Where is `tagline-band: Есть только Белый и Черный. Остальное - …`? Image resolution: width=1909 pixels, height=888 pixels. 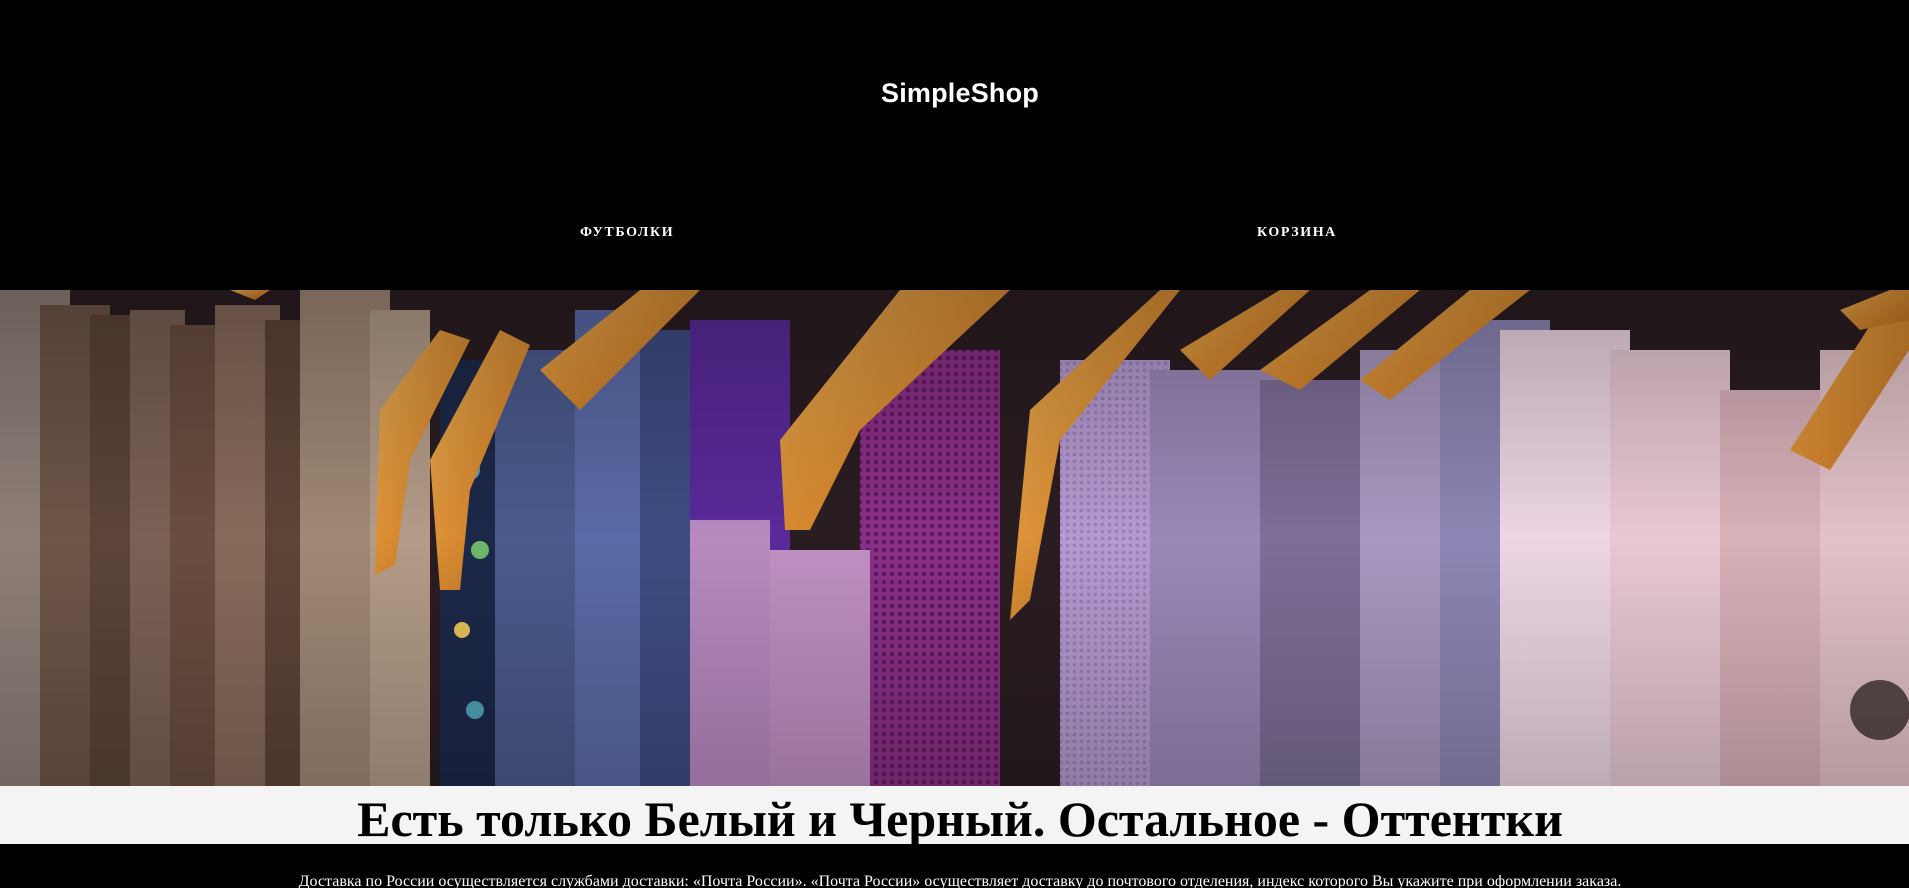 tagline-band: Есть только Белый и Черный. Остальное - … is located at coordinates (954, 816).